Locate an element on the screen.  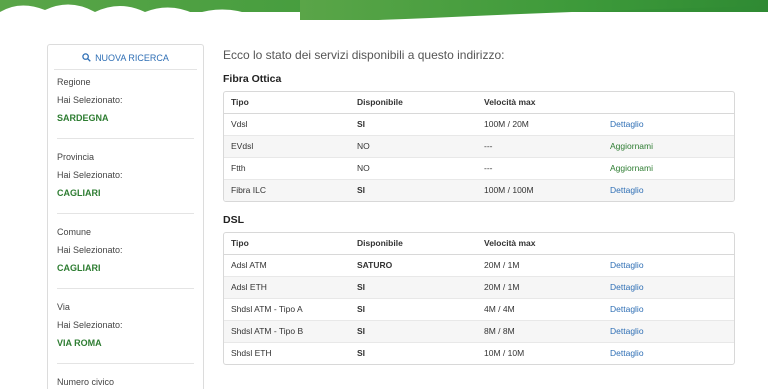
table-row: Adsl ATM SATURO 20M / 1M Dettaglio is located at coordinates (479, 265).